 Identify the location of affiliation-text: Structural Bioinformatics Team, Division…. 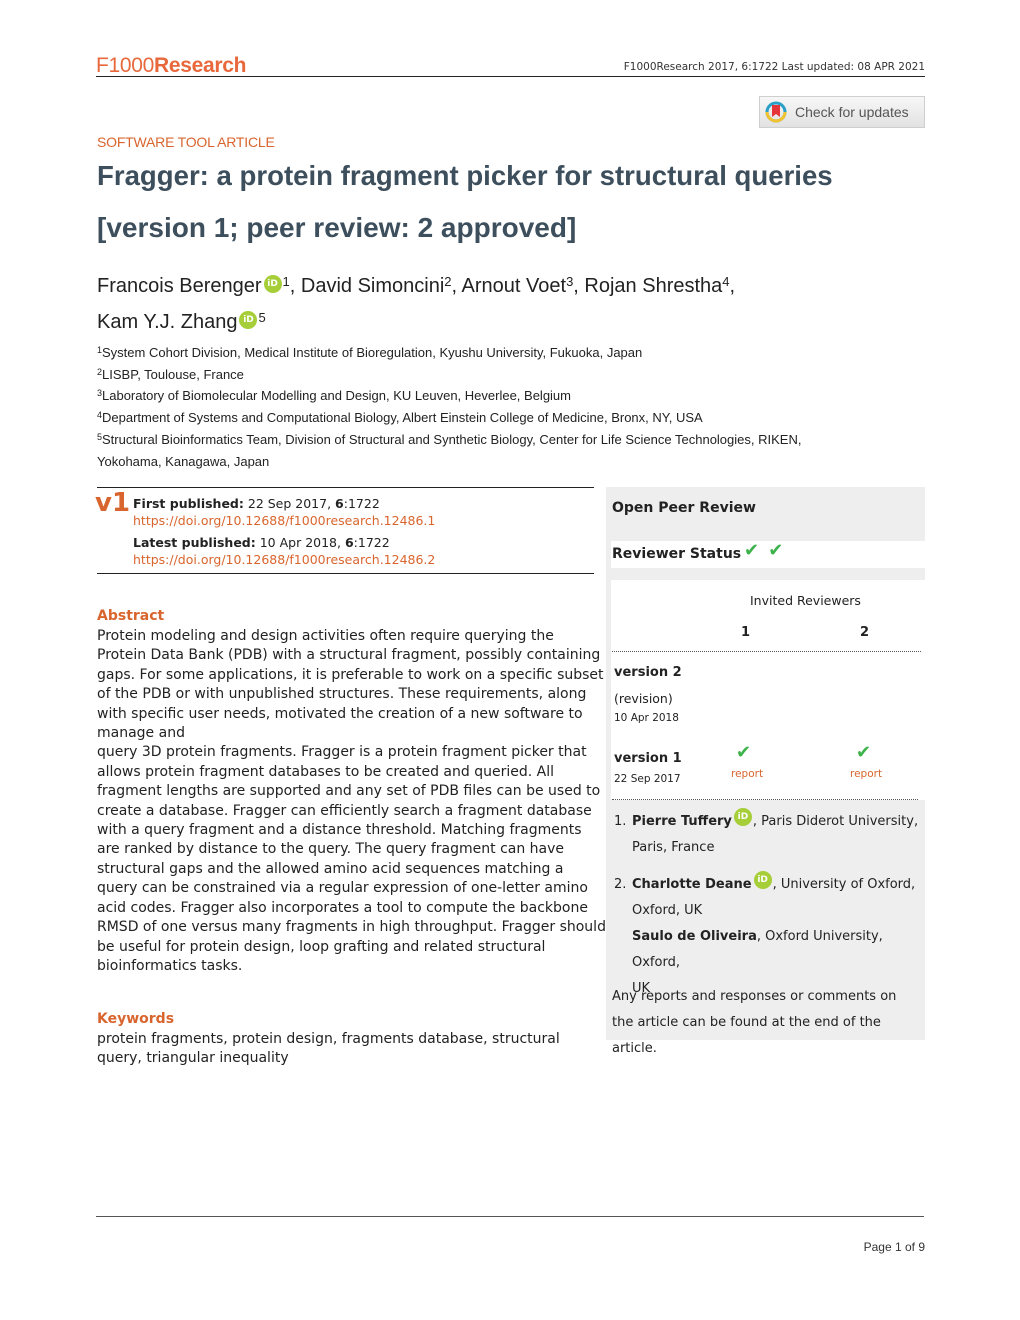
(452, 439).